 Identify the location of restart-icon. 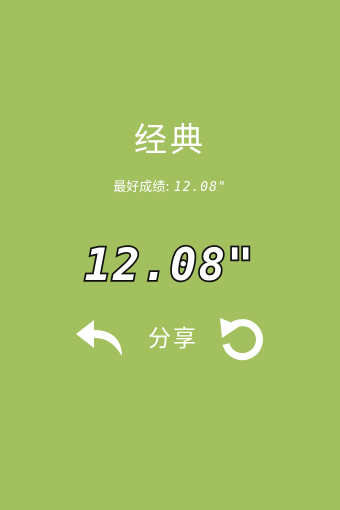
(241, 339).